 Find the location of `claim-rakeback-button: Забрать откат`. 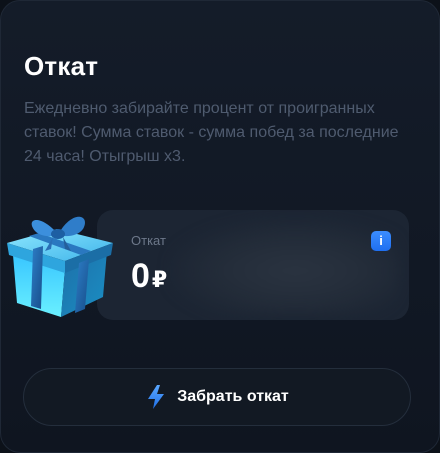

claim-rakeback-button: Забрать откат is located at coordinates (217, 397).